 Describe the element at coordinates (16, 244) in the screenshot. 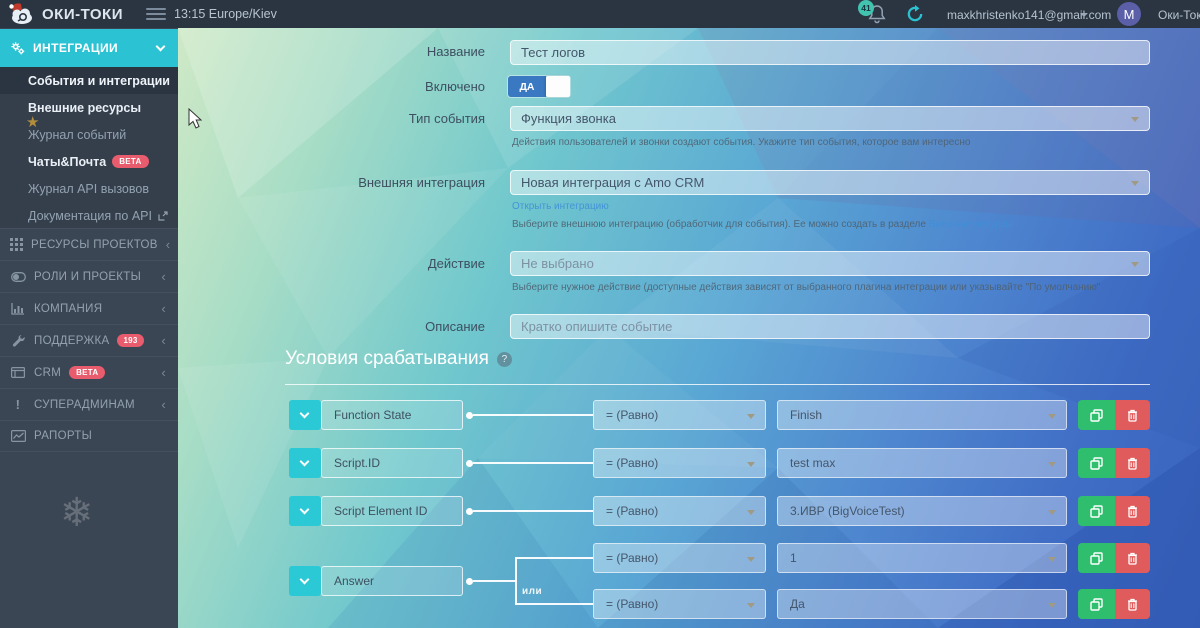

I see `grid-icon` at that location.